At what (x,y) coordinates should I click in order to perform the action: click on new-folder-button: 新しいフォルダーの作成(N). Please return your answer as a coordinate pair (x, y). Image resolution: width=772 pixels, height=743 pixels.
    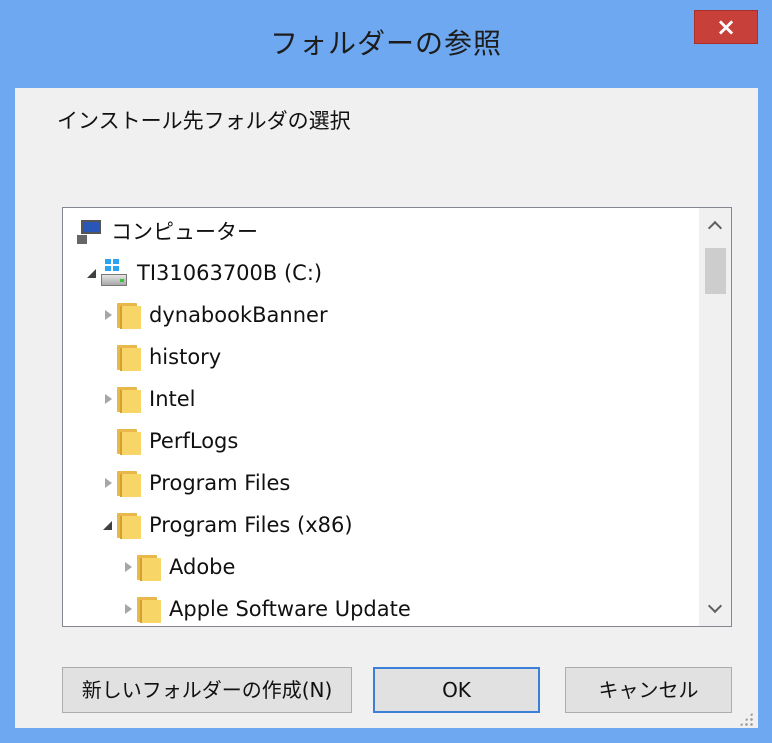
    Looking at the image, I should click on (207, 690).